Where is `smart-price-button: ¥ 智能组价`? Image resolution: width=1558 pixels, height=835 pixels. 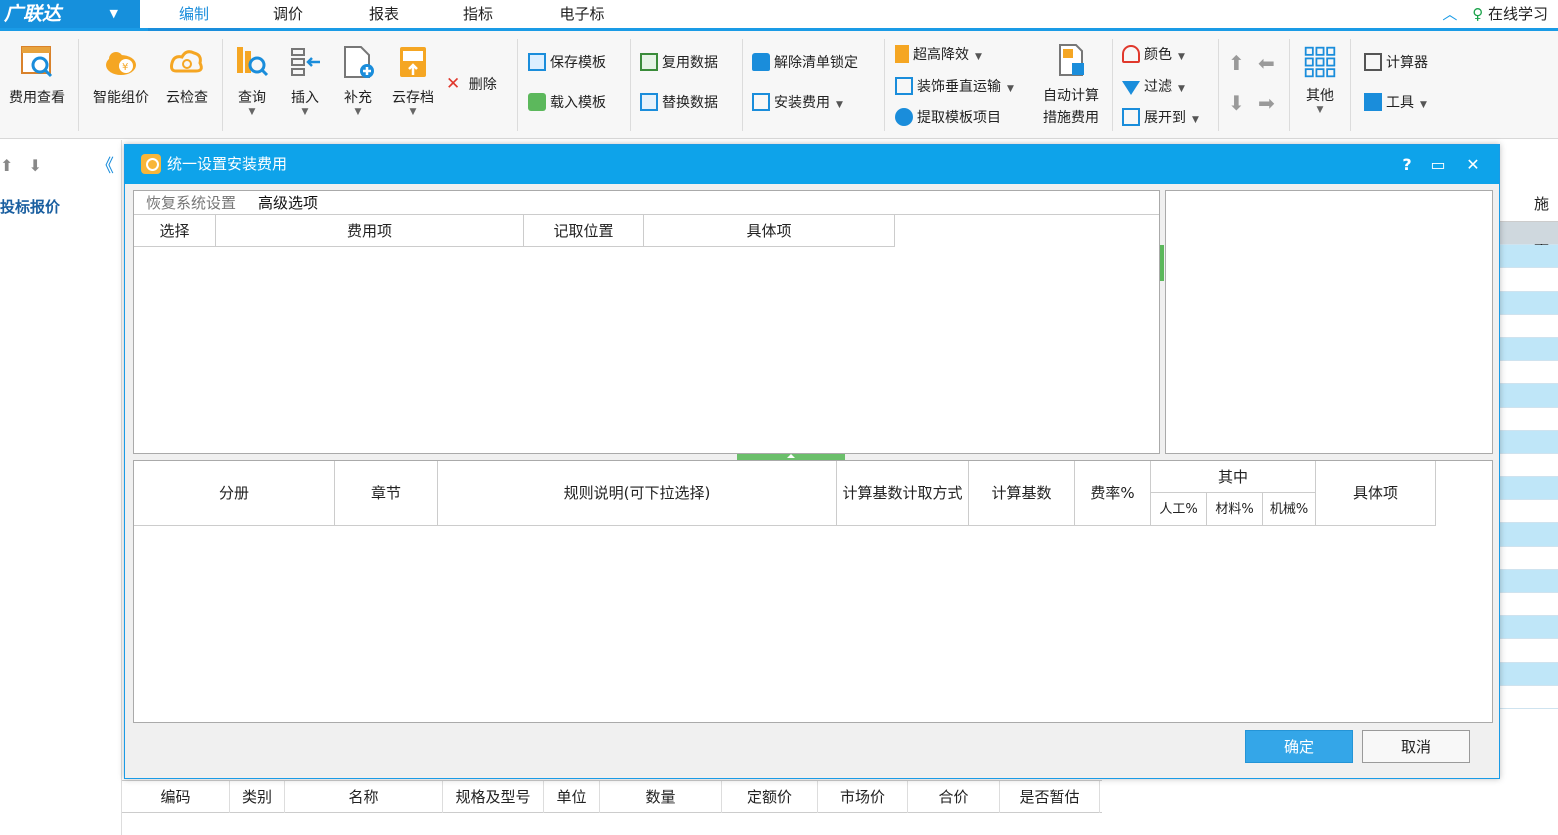 smart-price-button: ¥ 智能组价 is located at coordinates (121, 75).